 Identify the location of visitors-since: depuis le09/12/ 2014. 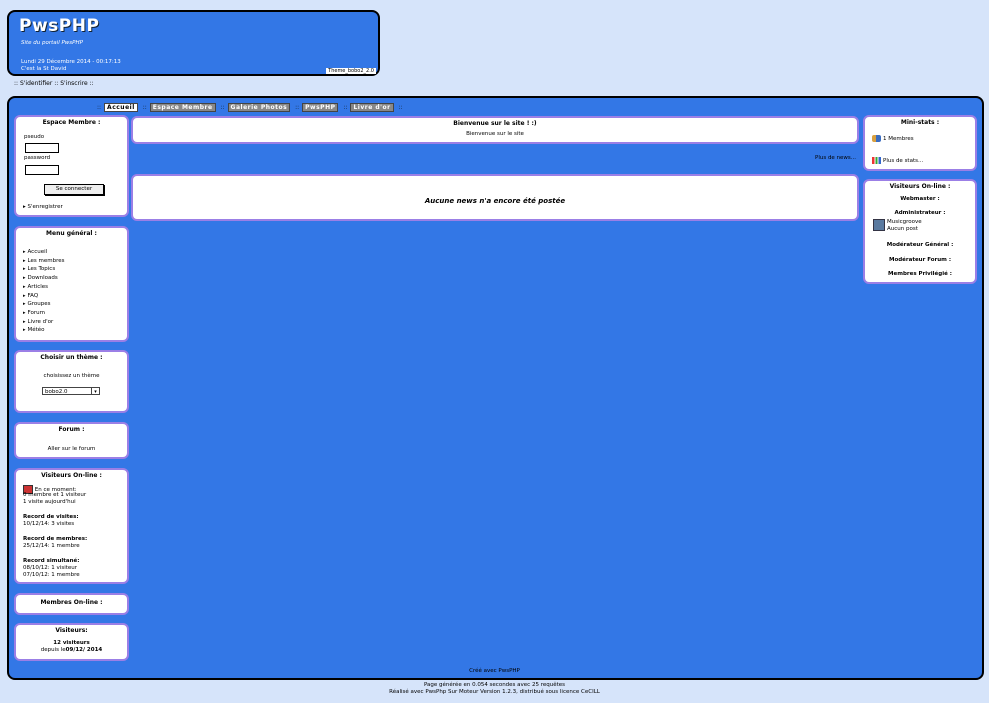
(71, 650).